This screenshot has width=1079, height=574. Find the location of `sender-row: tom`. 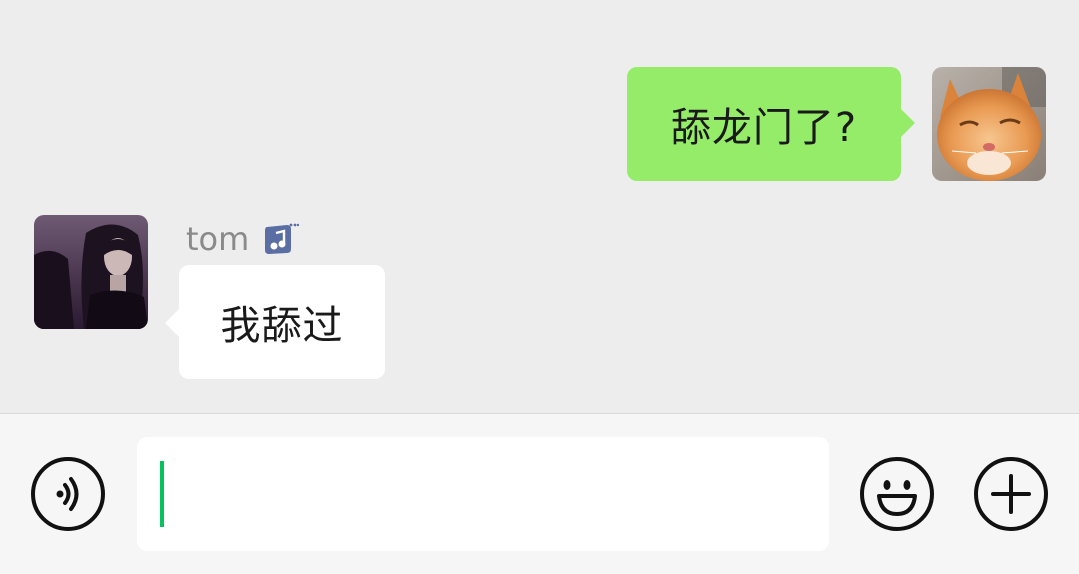

sender-row: tom is located at coordinates (243, 239).